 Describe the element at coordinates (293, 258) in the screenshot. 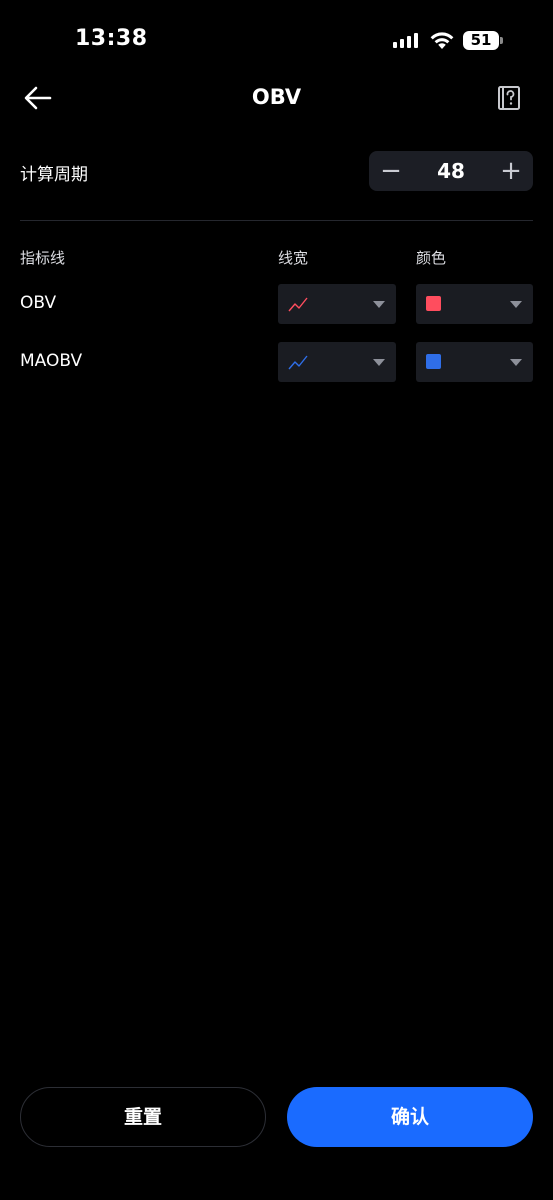

I see `header-line-width: 线宽` at that location.